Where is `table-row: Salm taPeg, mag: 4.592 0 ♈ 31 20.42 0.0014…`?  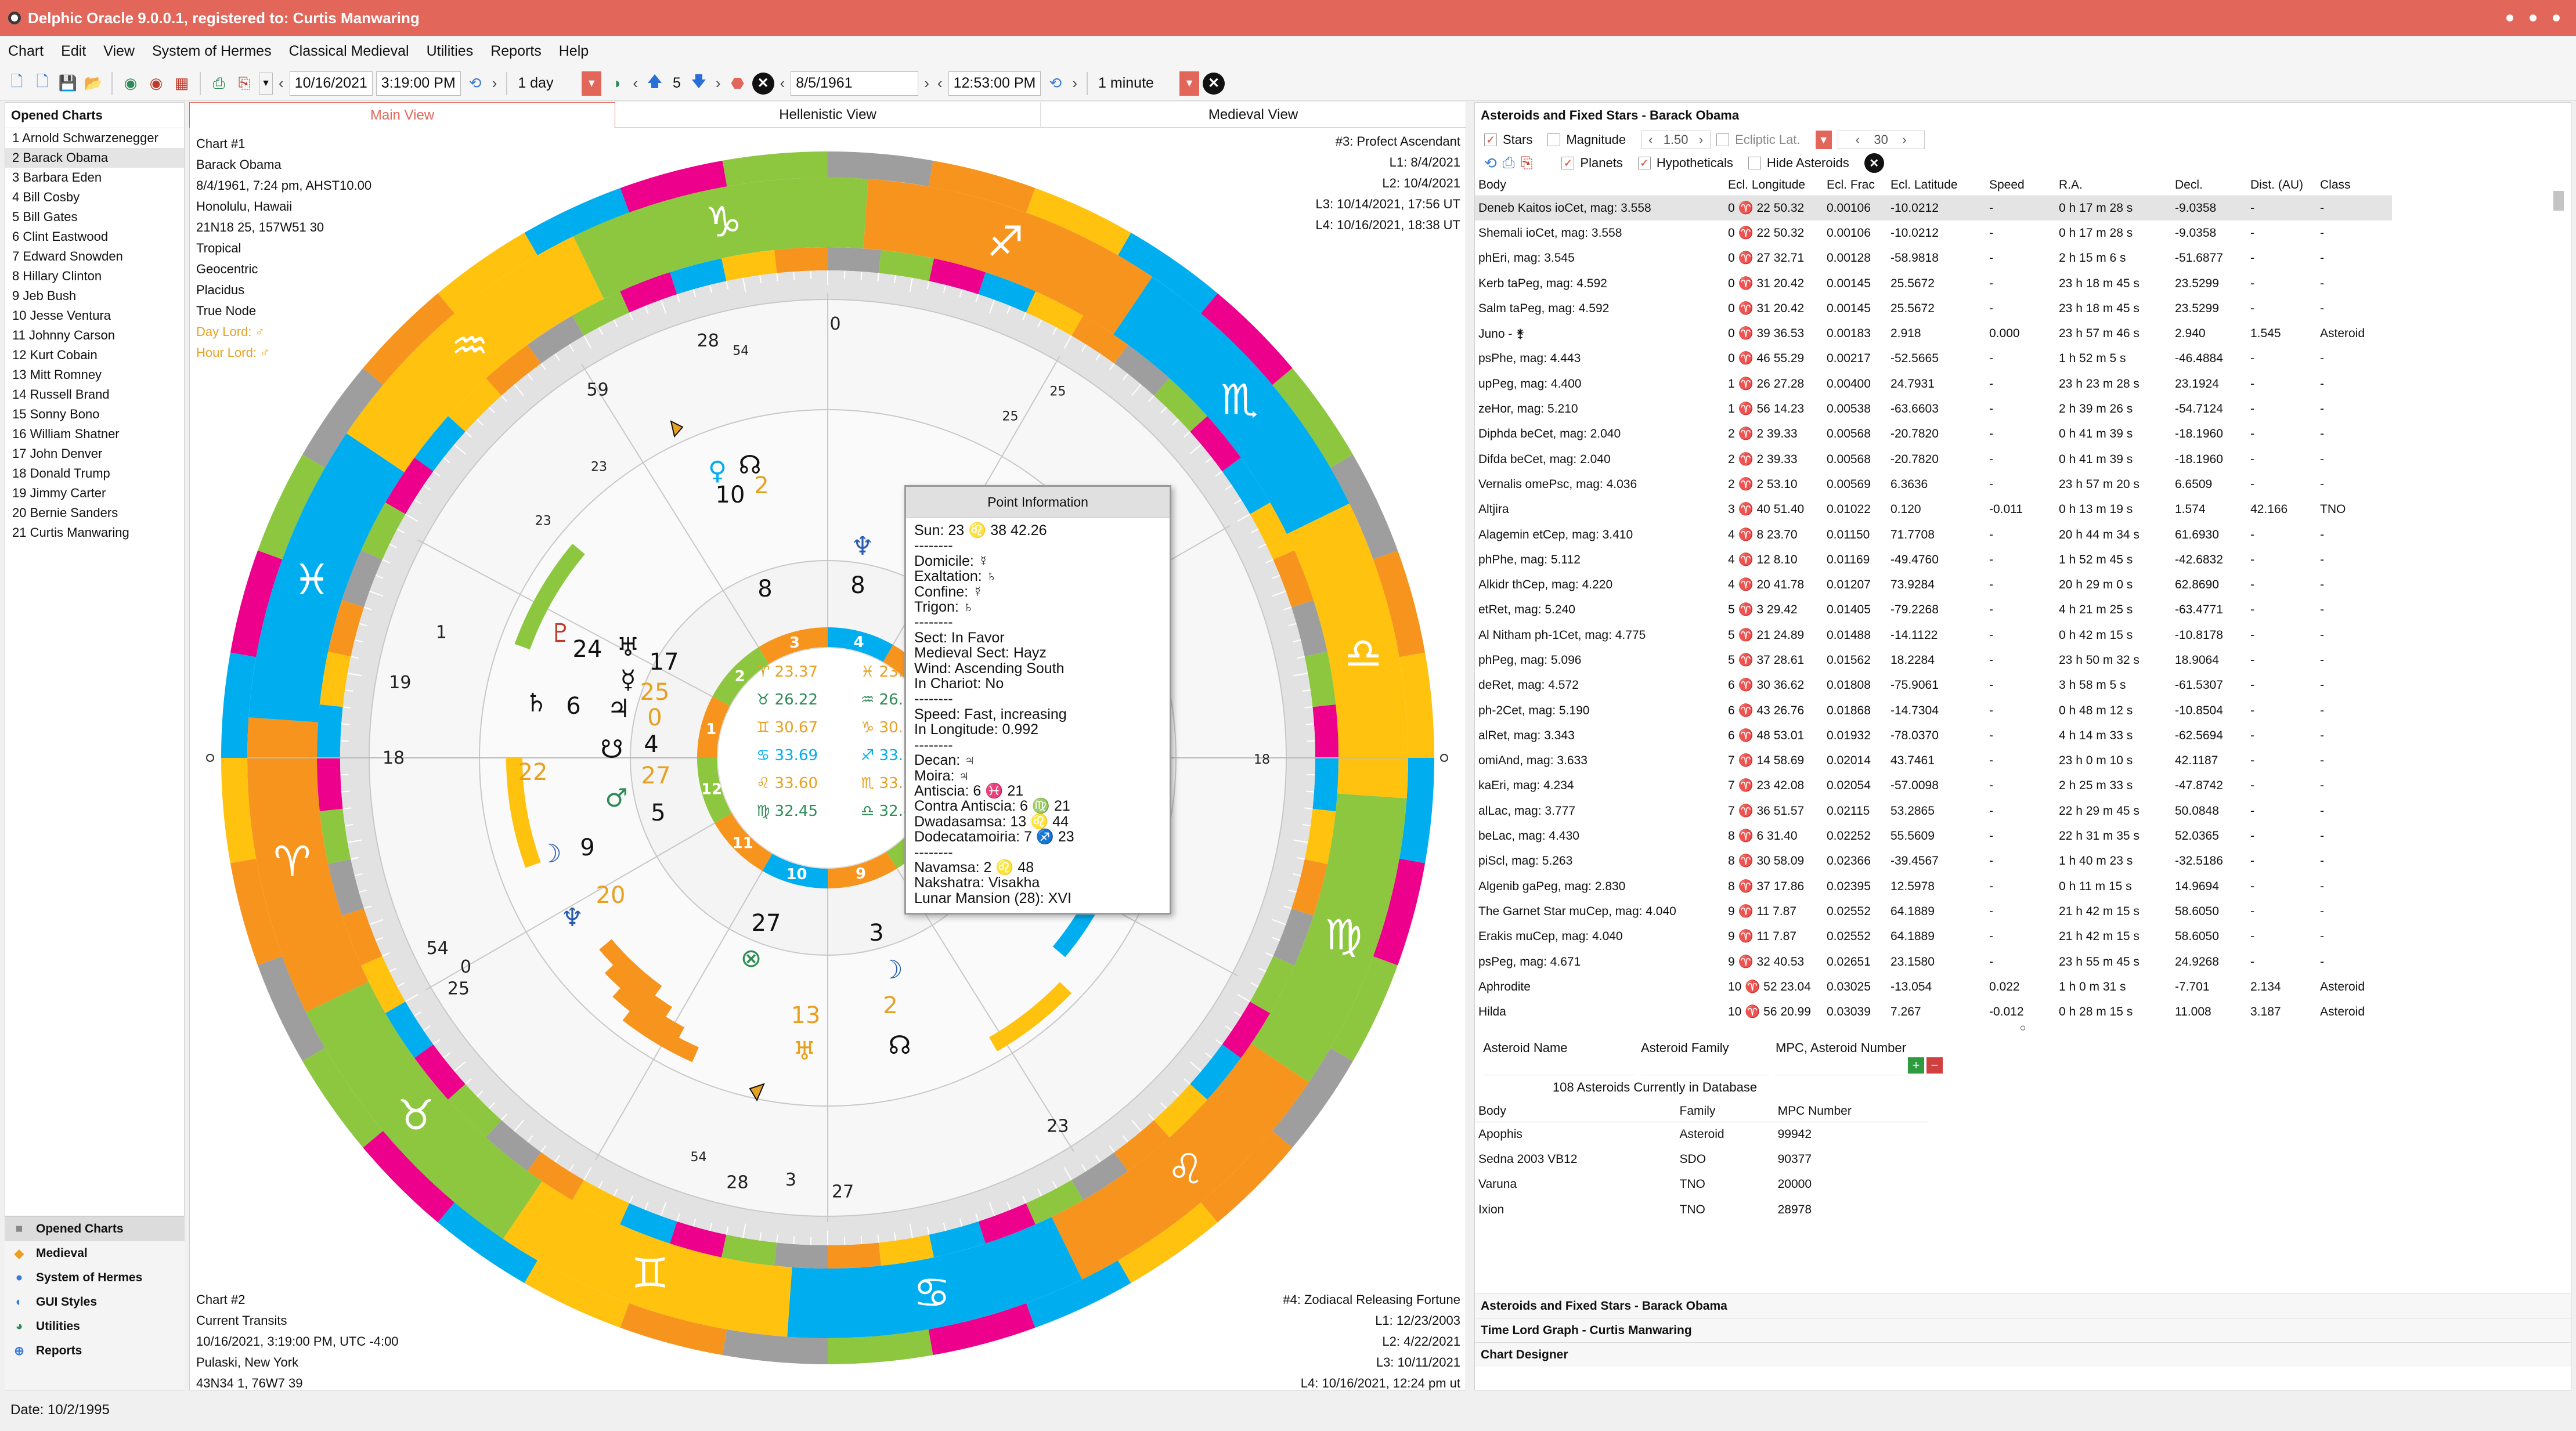
table-row: Salm taPeg, mag: 4.592 0 ♈ 31 20.42 0.0014… is located at coordinates (1934, 309).